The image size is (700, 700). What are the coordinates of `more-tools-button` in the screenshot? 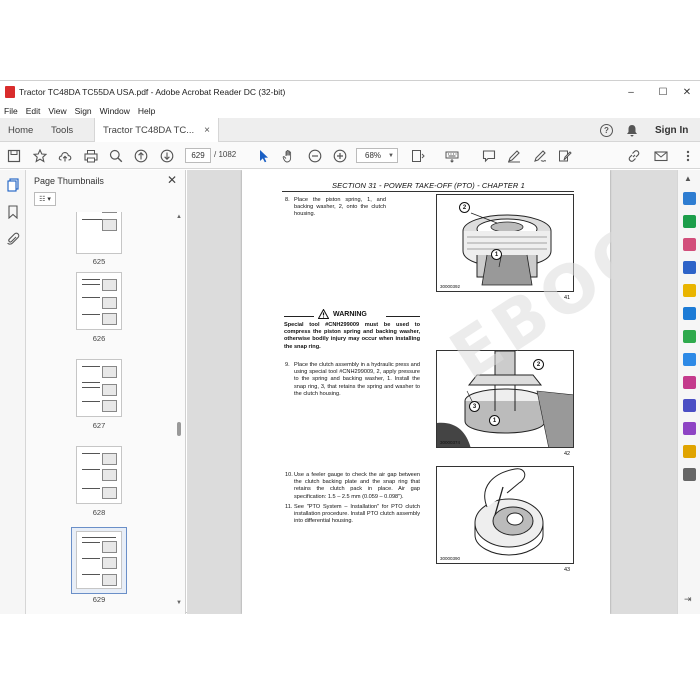 It's located at (688, 156).